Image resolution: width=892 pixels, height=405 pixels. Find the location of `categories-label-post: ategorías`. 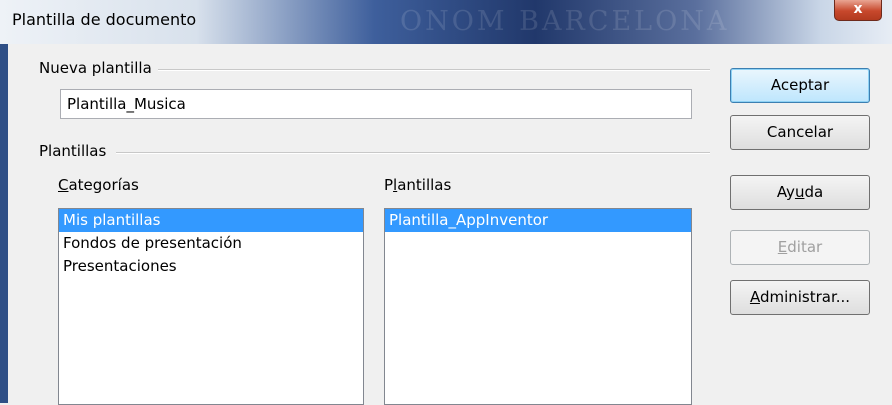

categories-label-post: ategorías is located at coordinates (103, 185).